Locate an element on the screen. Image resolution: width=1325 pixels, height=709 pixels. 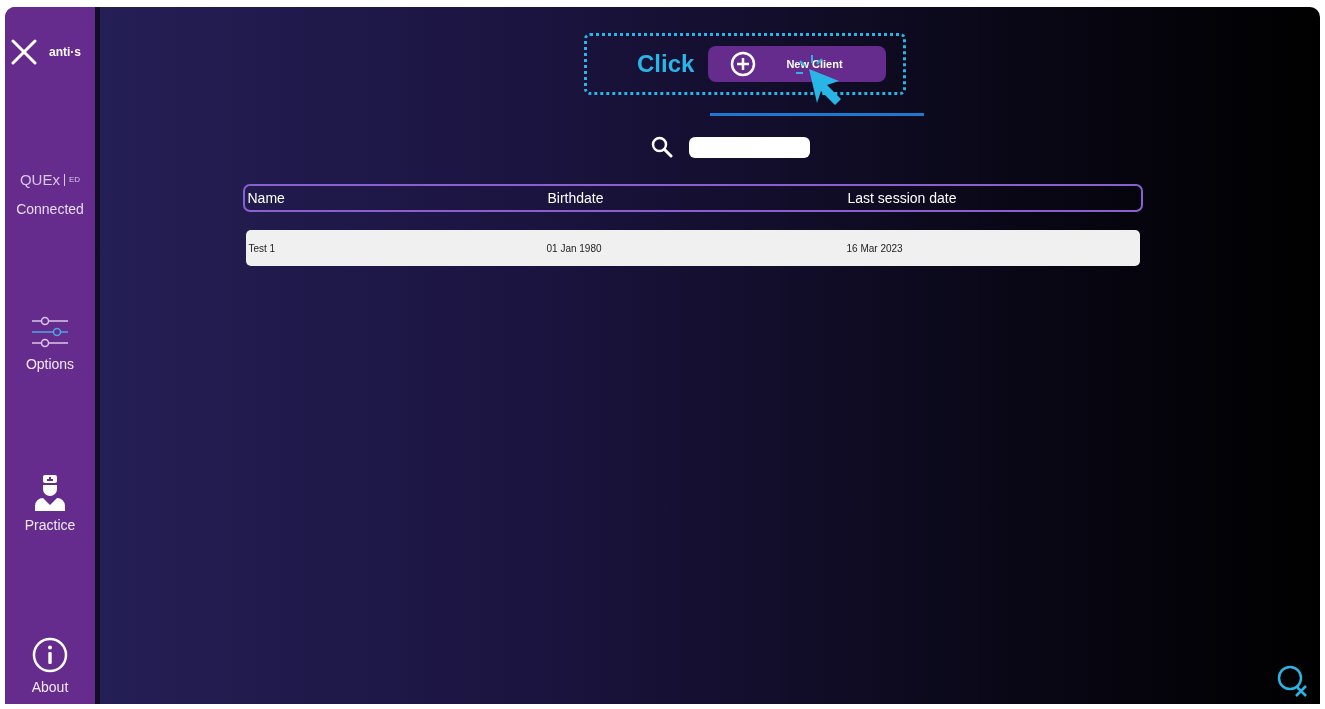
brand-x-icon is located at coordinates (24, 52).